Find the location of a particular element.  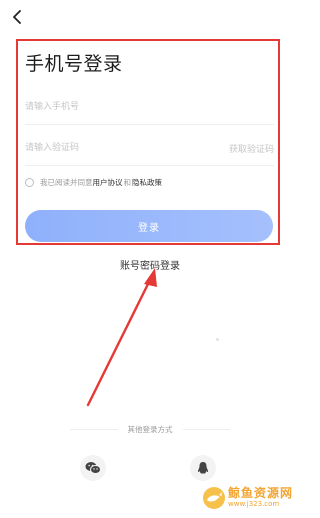

get-code-button: 获取验证码 is located at coordinates (251, 148).